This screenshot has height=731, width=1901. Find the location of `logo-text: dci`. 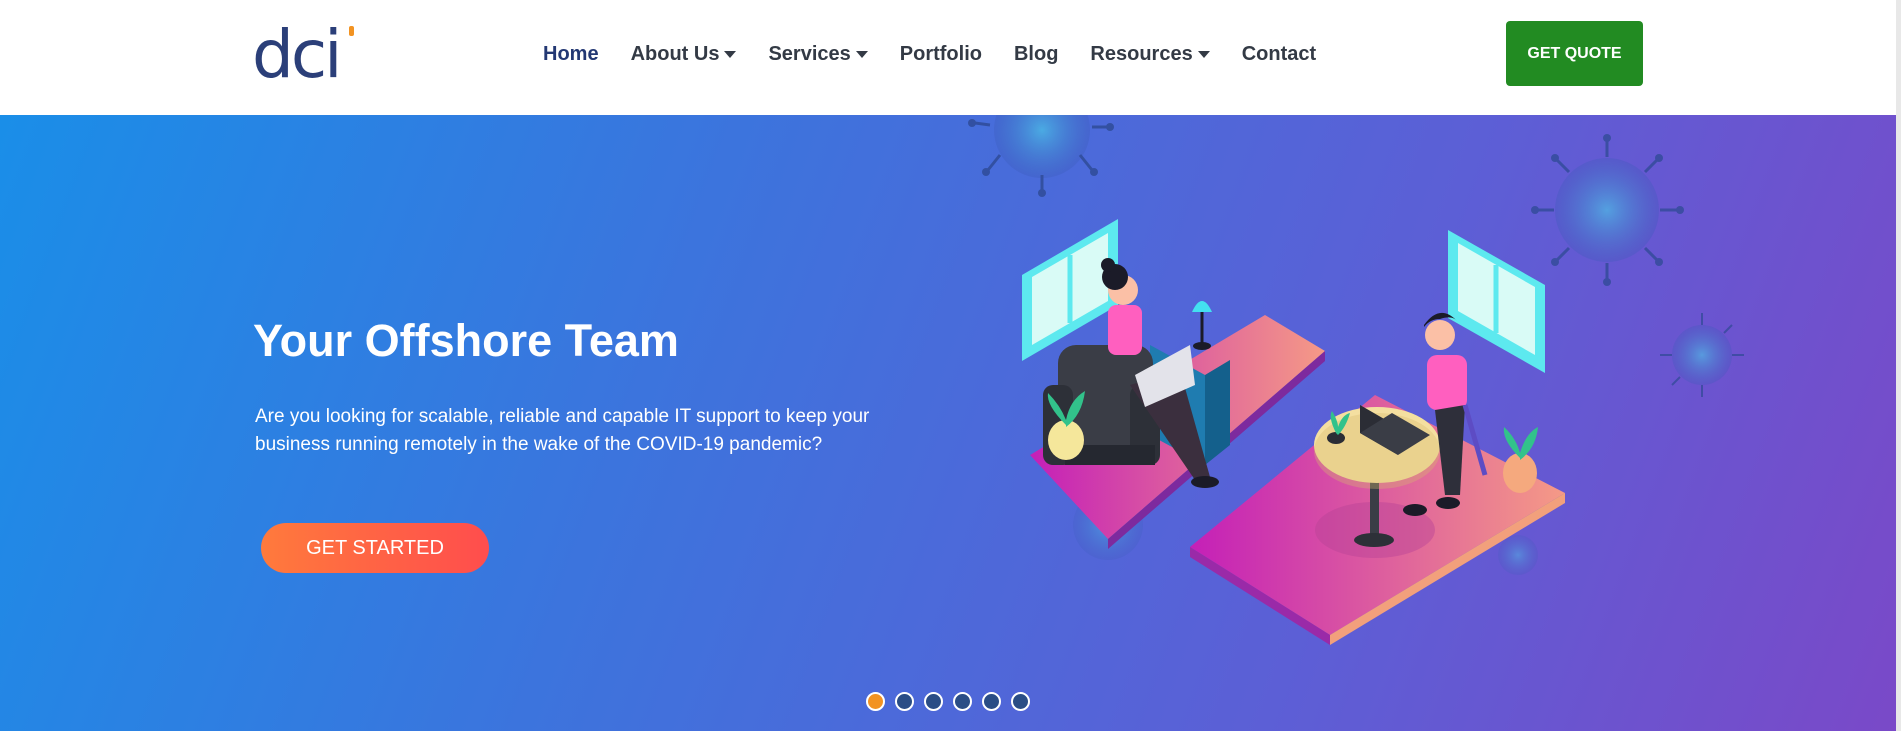

logo-text: dci is located at coordinates (297, 54).